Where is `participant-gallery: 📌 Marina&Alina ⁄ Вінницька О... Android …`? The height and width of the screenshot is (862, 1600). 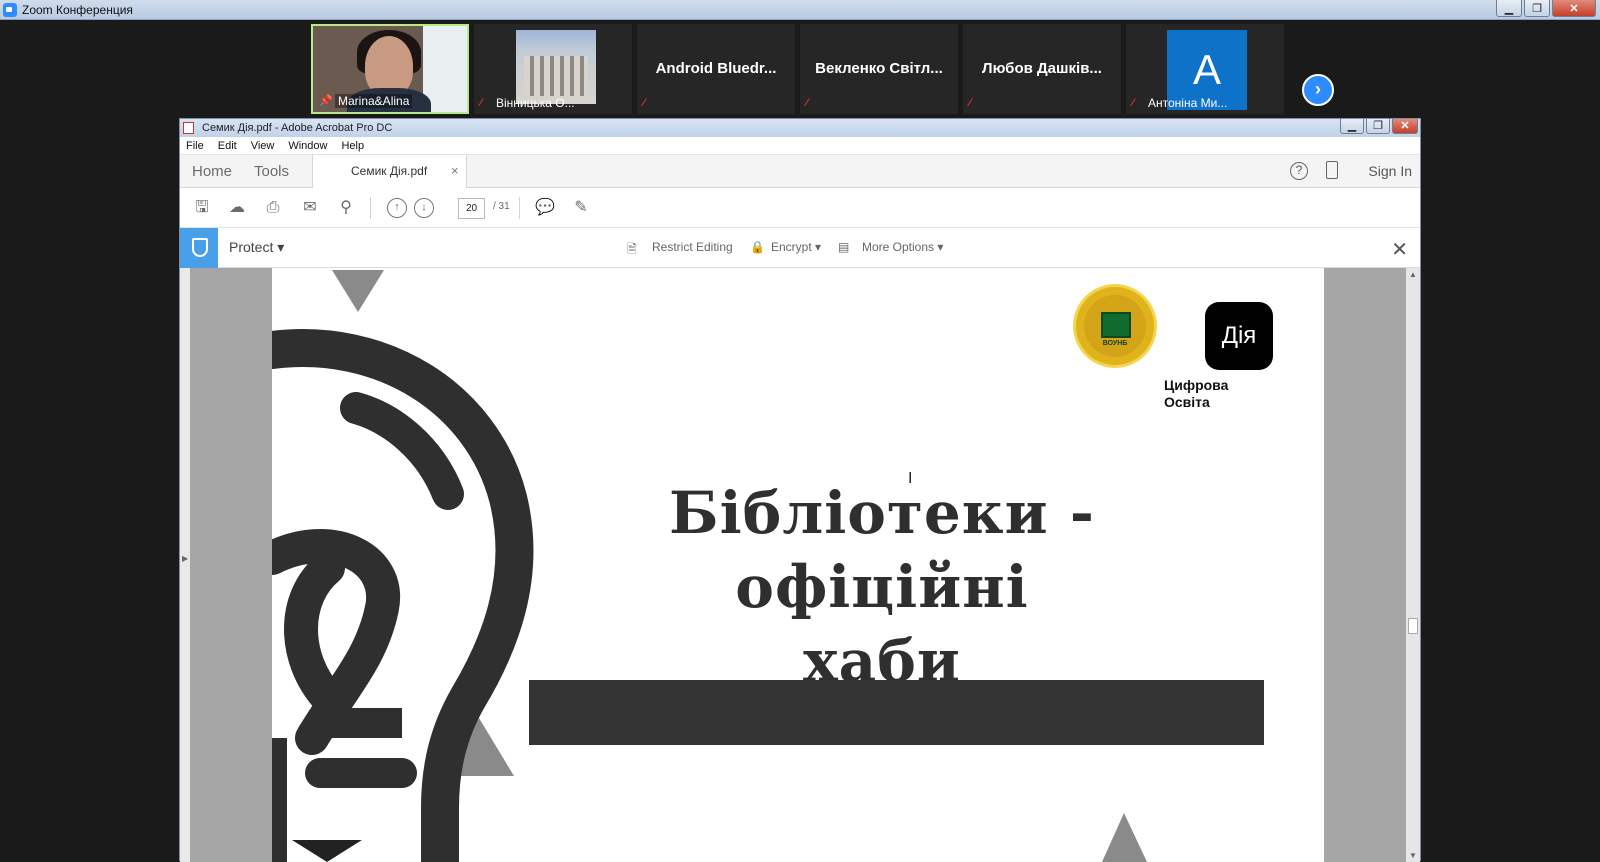
participant-gallery: 📌 Marina&Alina ⁄ Вінницька О... Android … is located at coordinates (800, 69).